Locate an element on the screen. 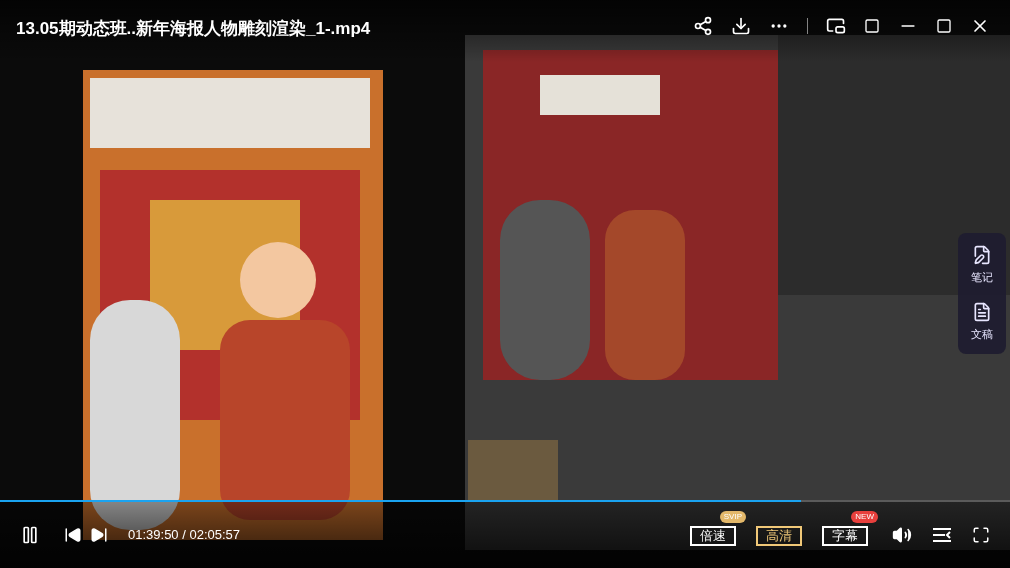 This screenshot has height=568, width=1010. share-icon is located at coordinates (703, 26).